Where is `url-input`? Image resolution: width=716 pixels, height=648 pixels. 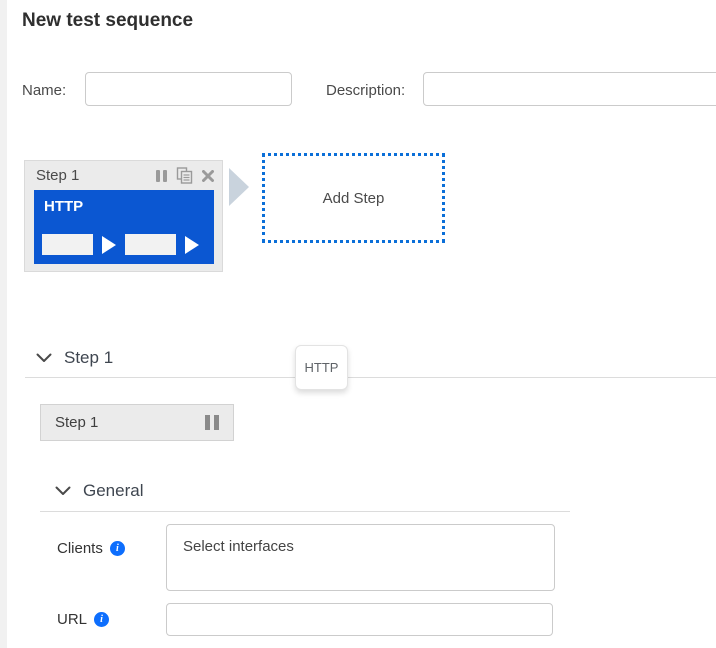 url-input is located at coordinates (359, 619).